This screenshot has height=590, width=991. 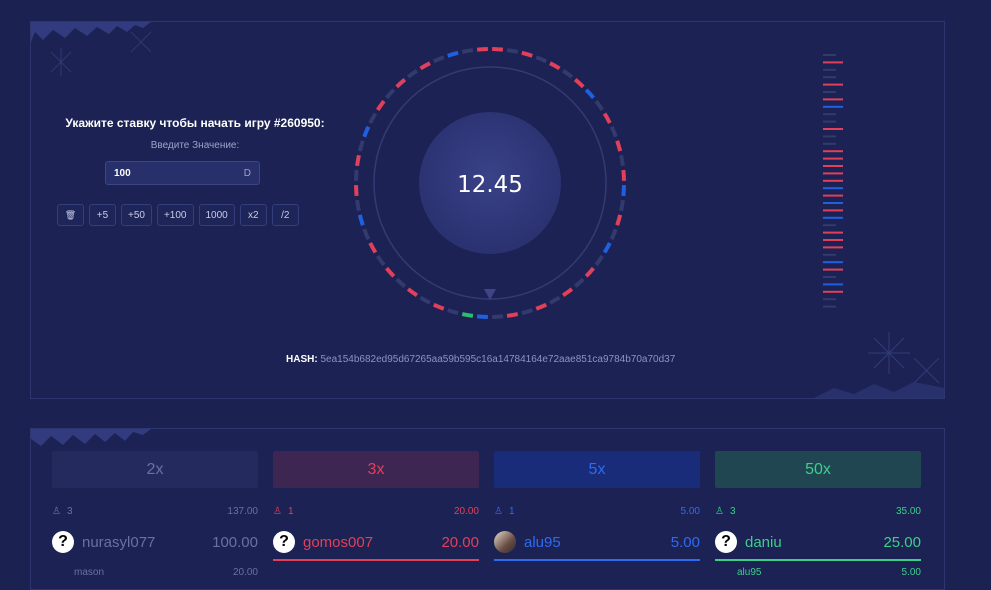 What do you see at coordinates (338, 542) in the screenshot?
I see `player-name: gomos007` at bounding box center [338, 542].